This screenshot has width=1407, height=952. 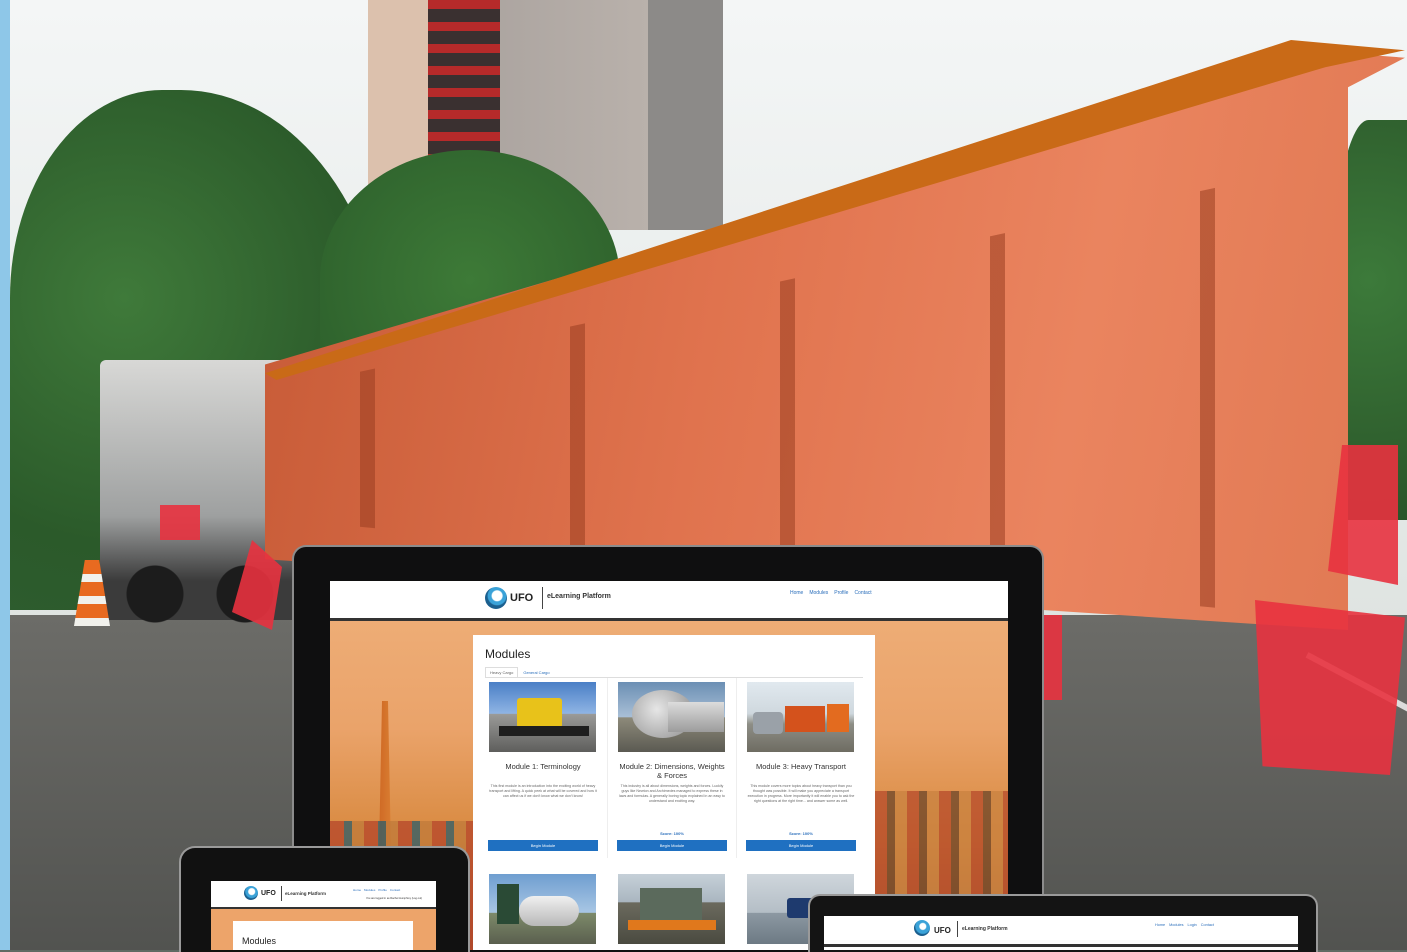 I want to click on nav-login-link: Login, so click(x=1192, y=925).